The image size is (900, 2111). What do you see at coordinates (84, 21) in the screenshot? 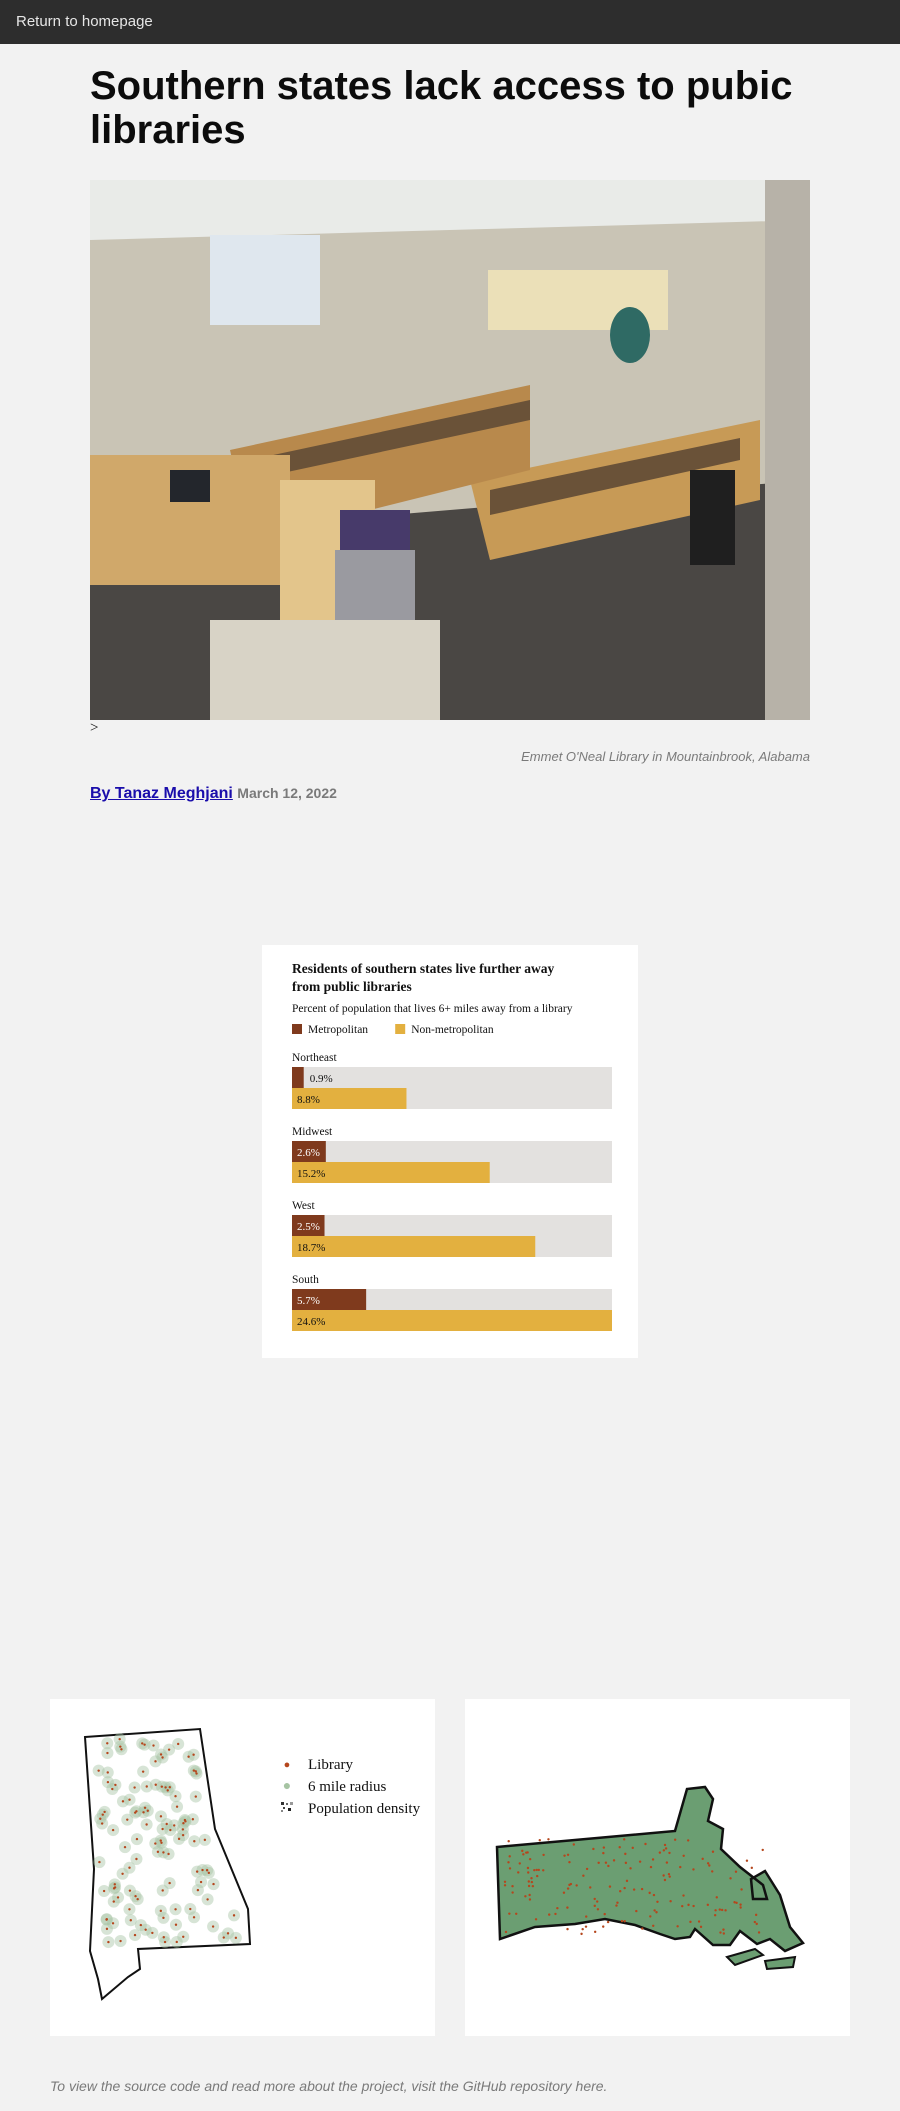
I see `return-home-link: Return to homepage` at bounding box center [84, 21].